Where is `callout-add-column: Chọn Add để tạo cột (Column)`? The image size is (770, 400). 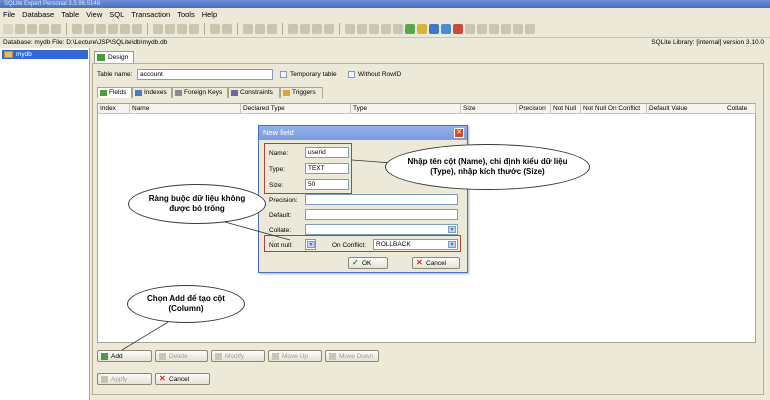 callout-add-column: Chọn Add để tạo cột (Column) is located at coordinates (186, 304).